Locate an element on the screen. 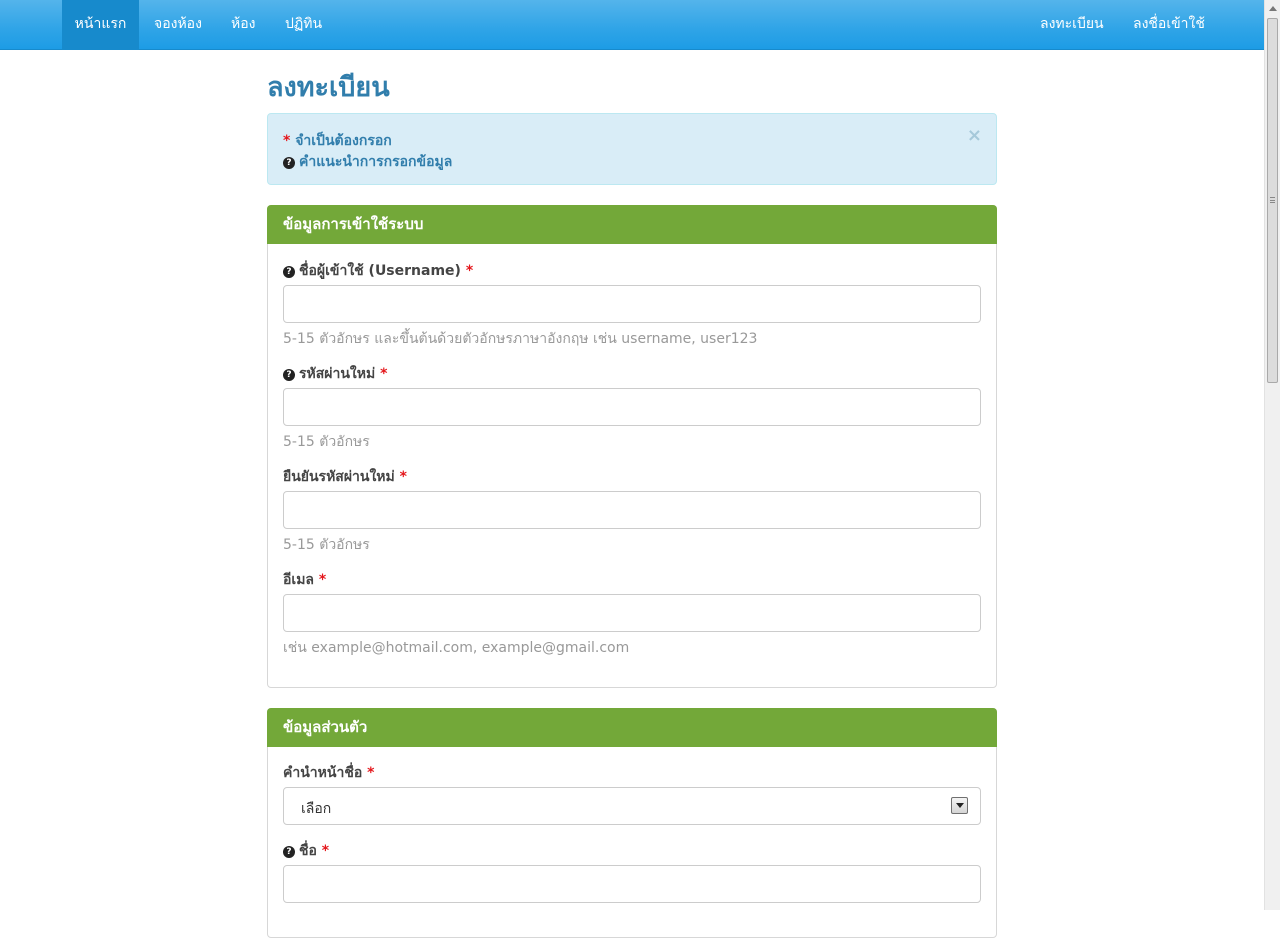 This screenshot has height=938, width=1280. prefix-selected-value: เลือก is located at coordinates (316, 809).